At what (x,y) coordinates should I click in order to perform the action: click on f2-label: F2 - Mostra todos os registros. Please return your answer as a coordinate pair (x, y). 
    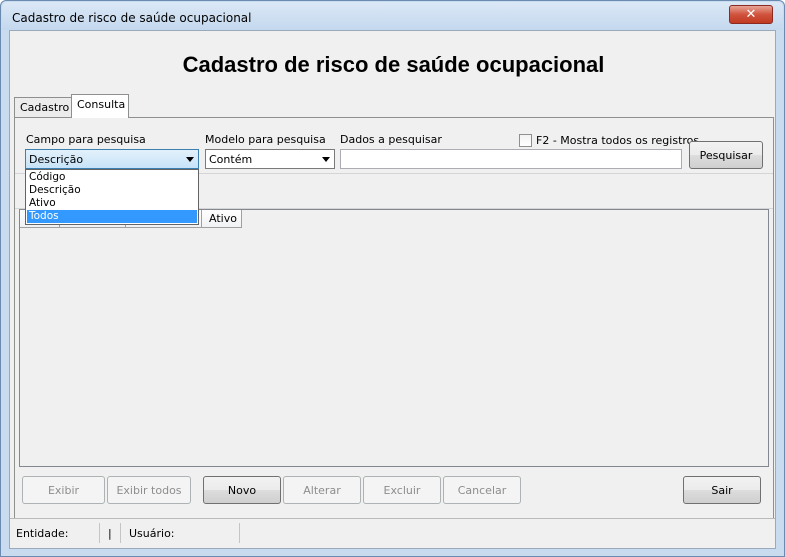
    Looking at the image, I should click on (618, 140).